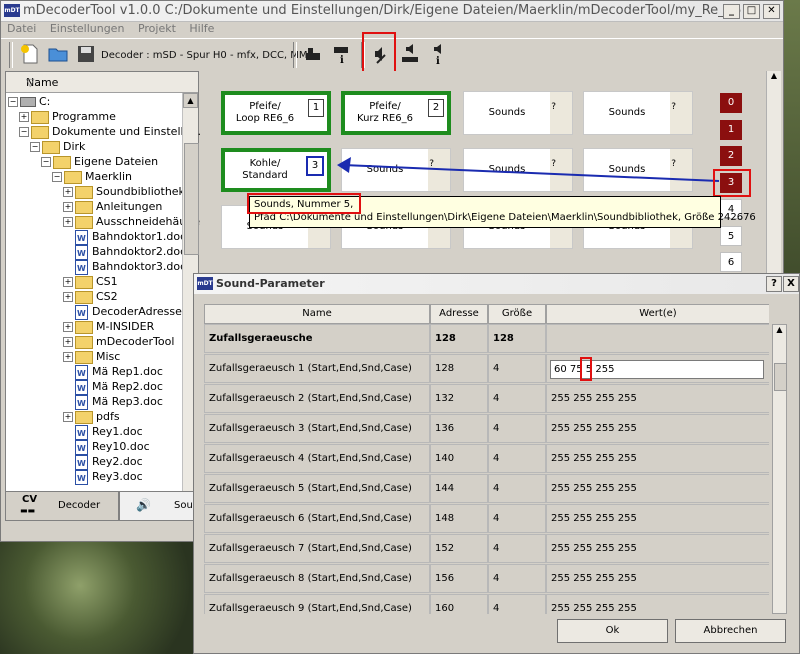  I want to click on sound-info-icon: i, so click(438, 56).